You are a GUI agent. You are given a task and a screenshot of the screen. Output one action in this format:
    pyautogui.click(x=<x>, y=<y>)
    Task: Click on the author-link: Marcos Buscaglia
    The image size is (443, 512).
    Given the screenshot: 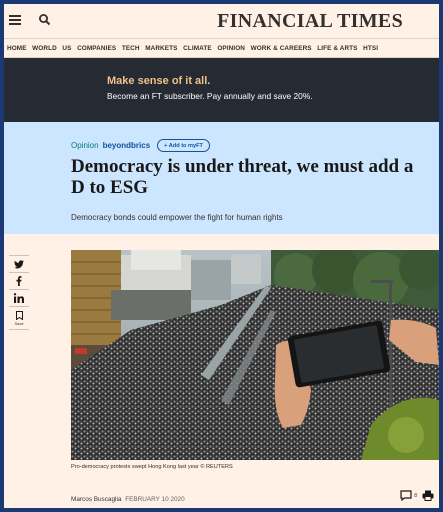 What is the action you would take?
    pyautogui.click(x=96, y=499)
    